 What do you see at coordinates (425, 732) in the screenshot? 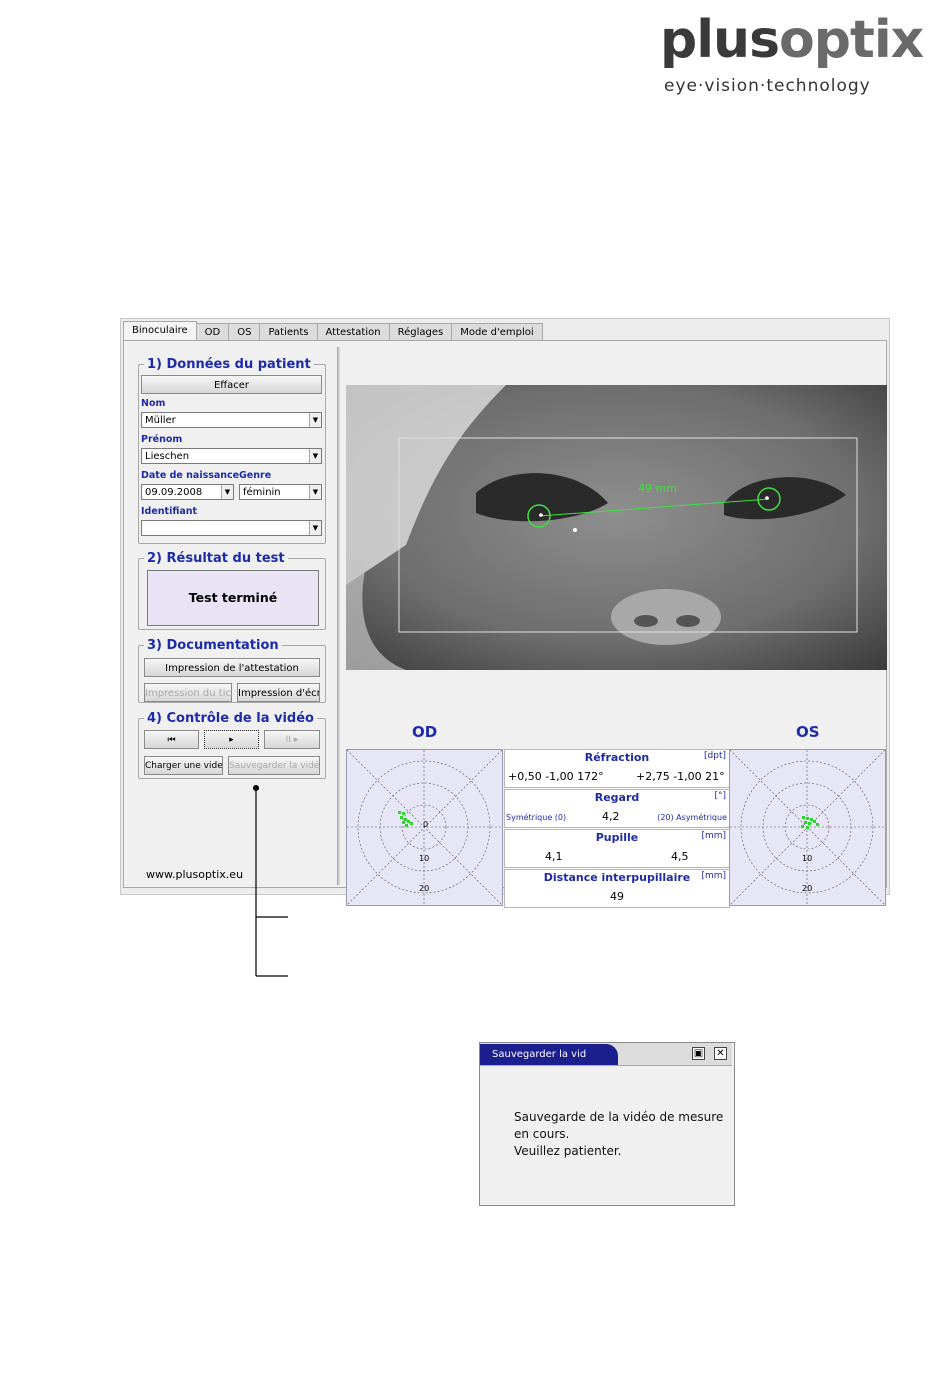
I see `od-heading: OD` at bounding box center [425, 732].